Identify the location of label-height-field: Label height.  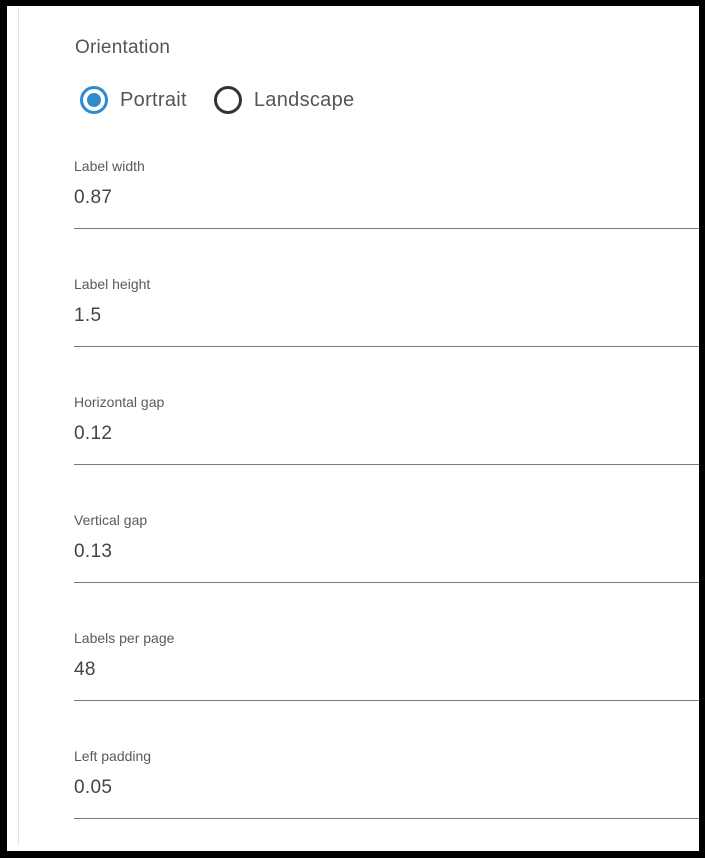
(386, 311).